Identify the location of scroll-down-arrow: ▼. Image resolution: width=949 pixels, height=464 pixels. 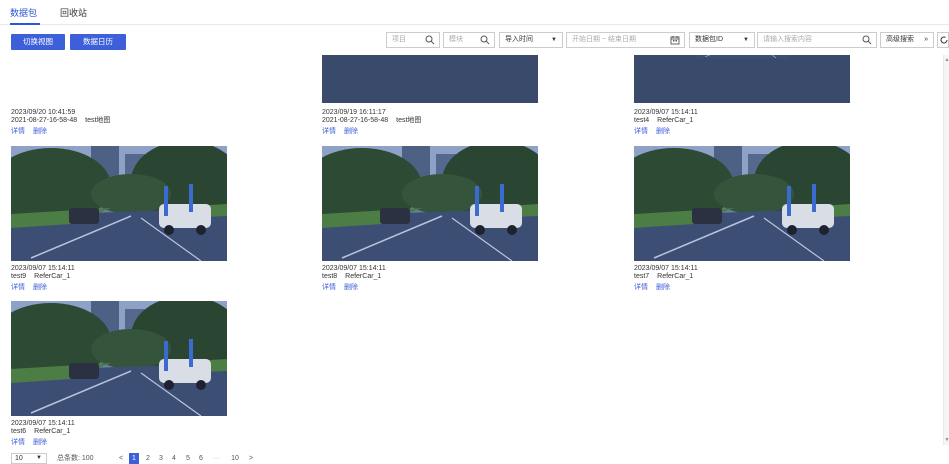
(946, 440).